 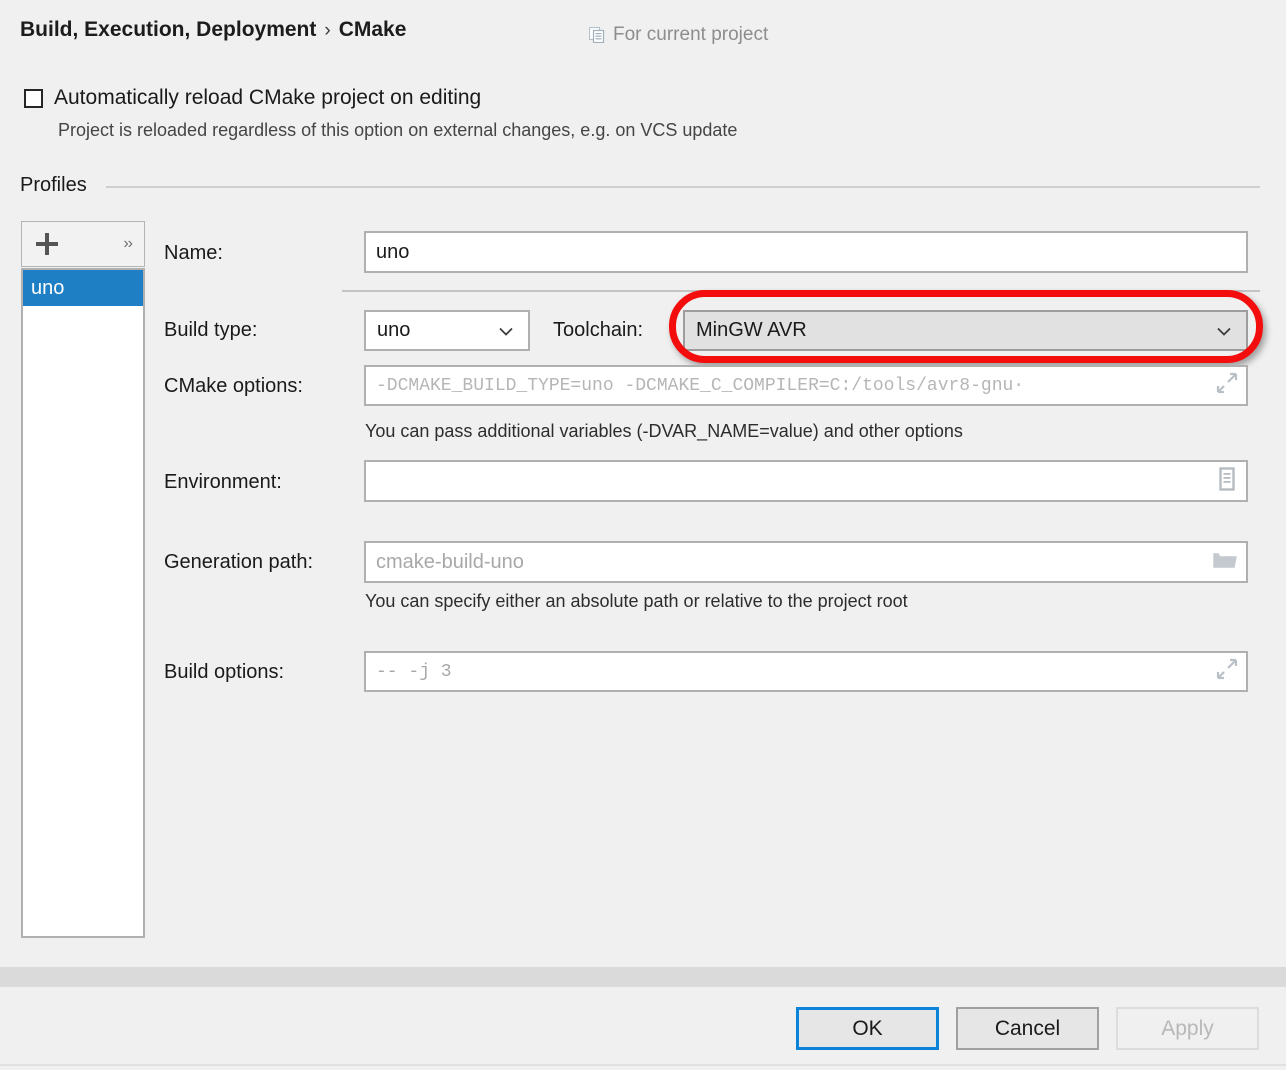 I want to click on name-row-separator, so click(x=801, y=291).